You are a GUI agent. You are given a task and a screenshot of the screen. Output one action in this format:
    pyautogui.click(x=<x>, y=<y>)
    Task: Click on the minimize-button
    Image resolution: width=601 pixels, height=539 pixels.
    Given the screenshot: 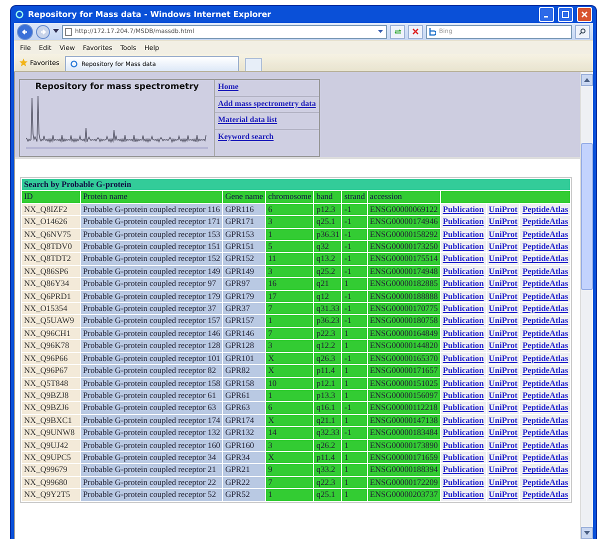 What is the action you would take?
    pyautogui.click(x=546, y=14)
    